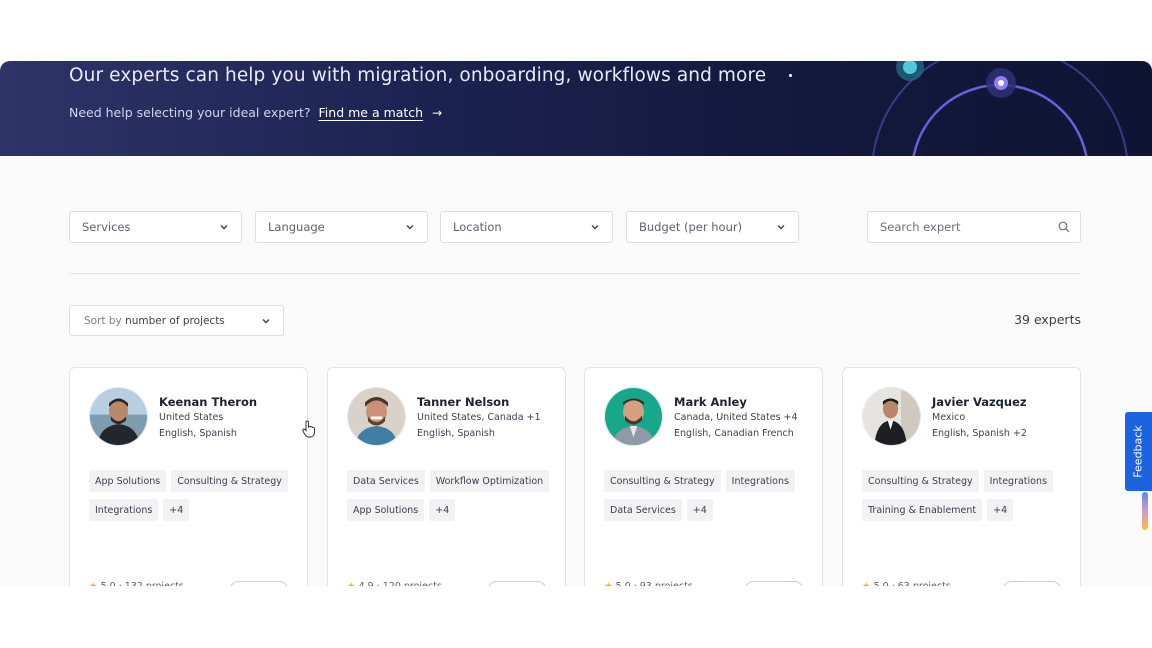 This screenshot has width=1152, height=648. What do you see at coordinates (371, 112) in the screenshot?
I see `find-match-link: Find me a match` at bounding box center [371, 112].